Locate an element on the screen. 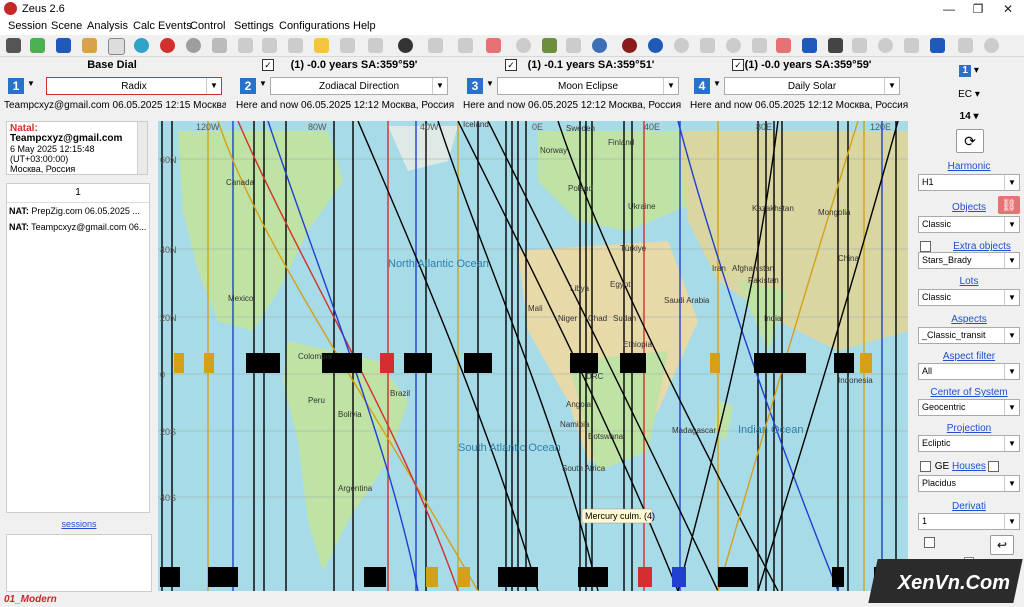 The width and height of the screenshot is (1024, 607). new-icon is located at coordinates (37, 45).